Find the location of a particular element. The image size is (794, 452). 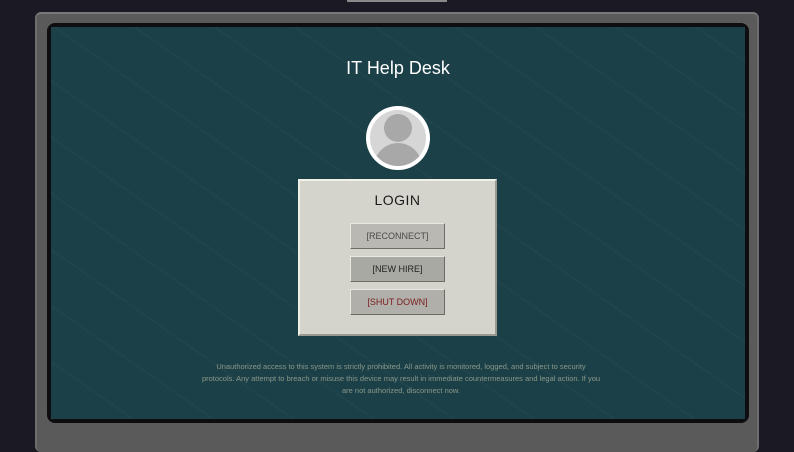

login-heading: LOGIN is located at coordinates (397, 200).